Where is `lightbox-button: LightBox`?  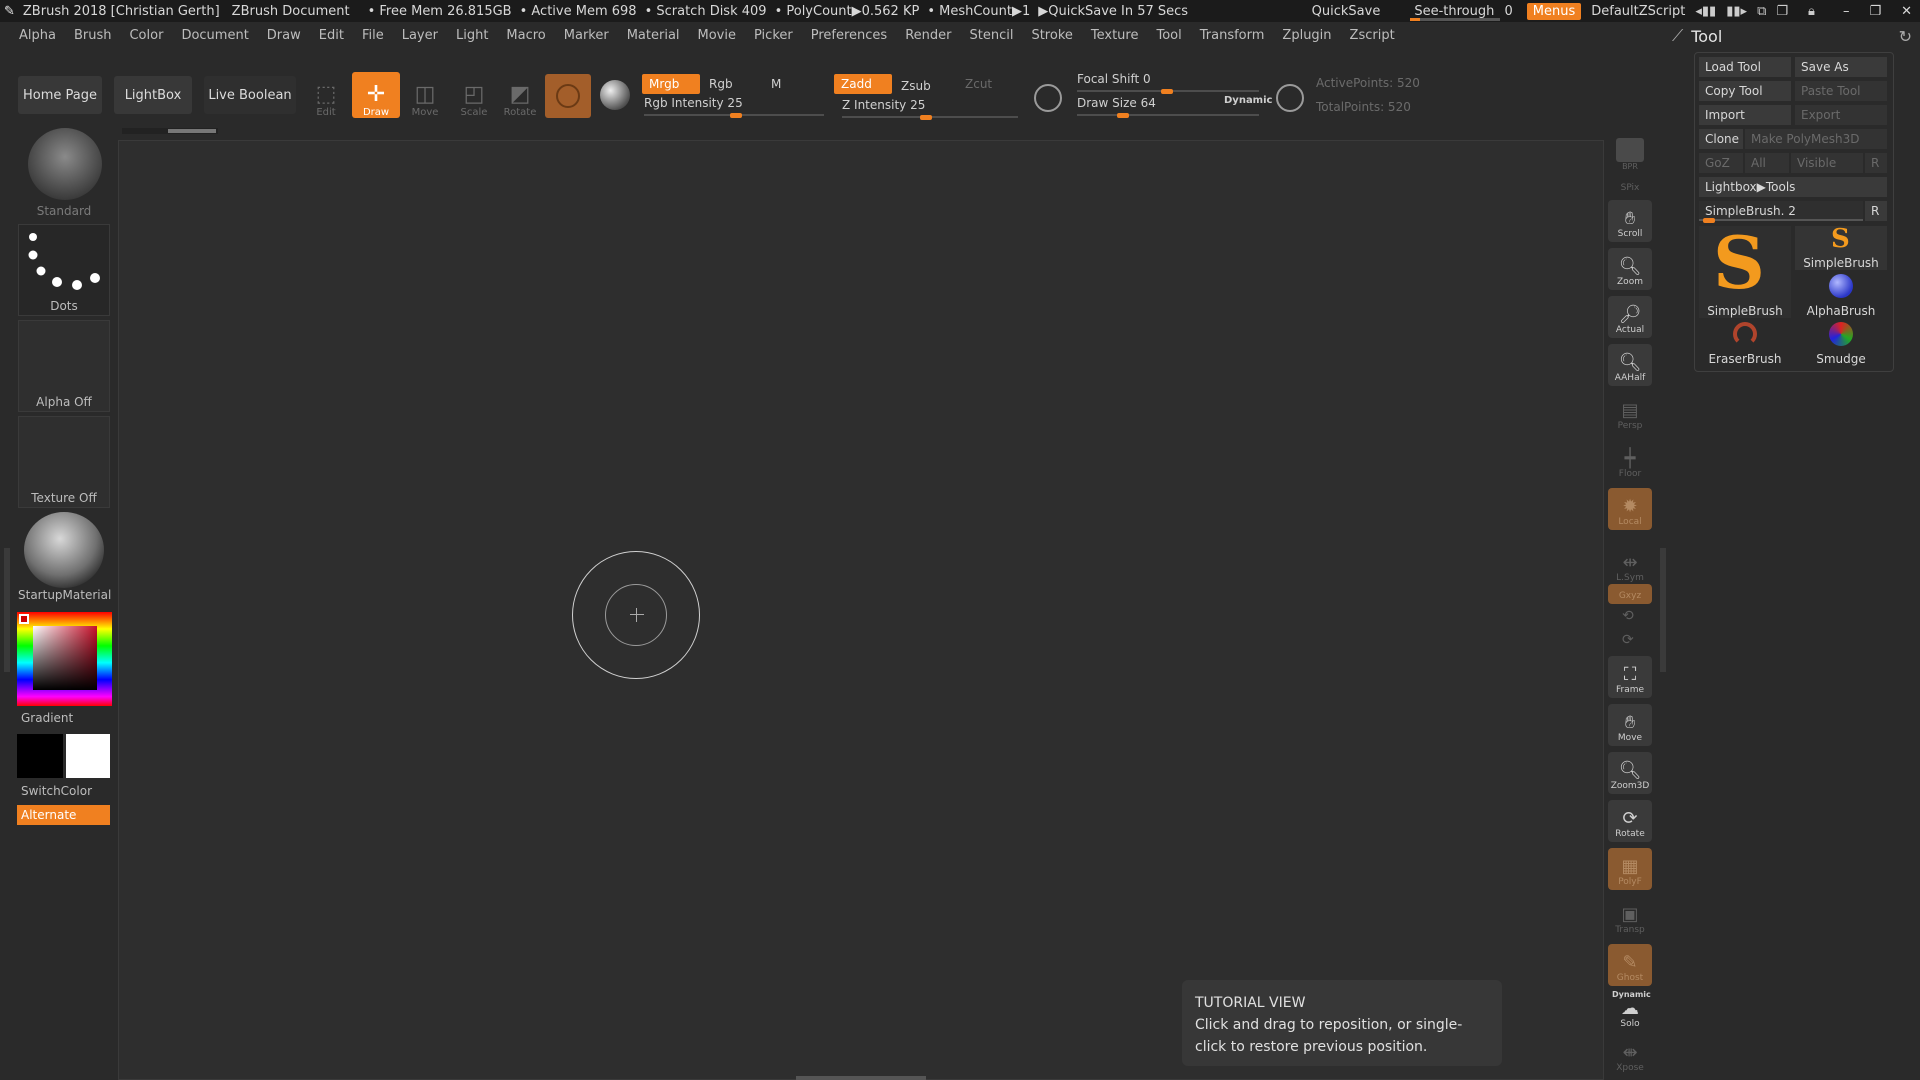 lightbox-button: LightBox is located at coordinates (153, 95).